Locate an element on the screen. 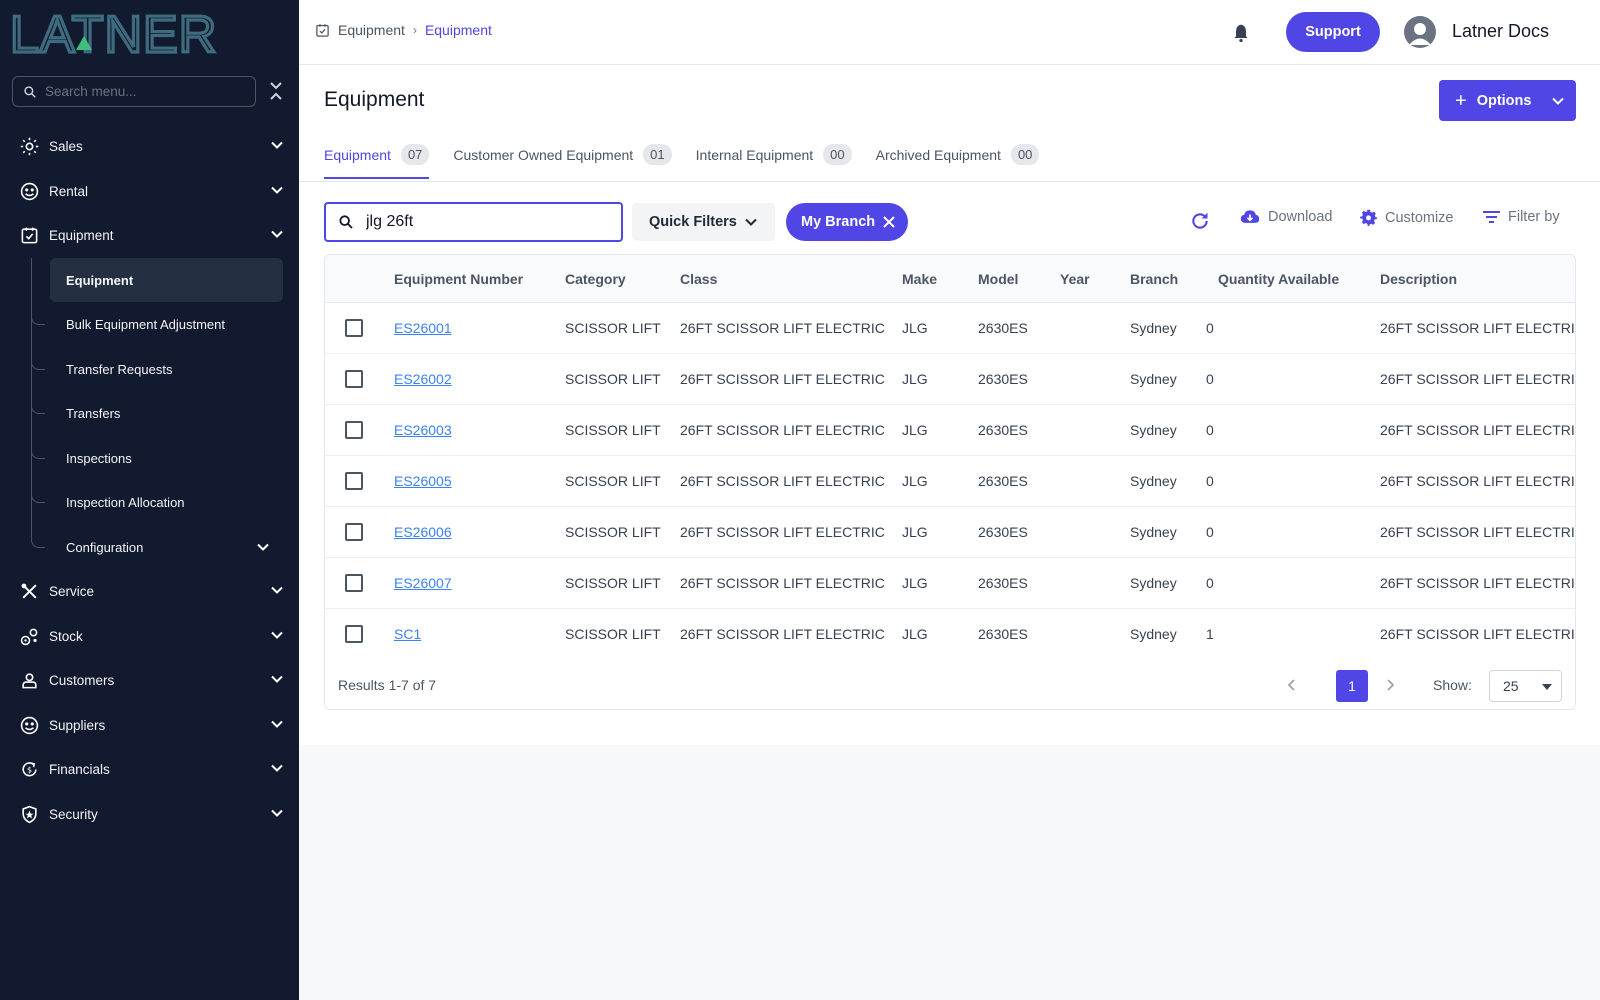 The image size is (1600, 1000). download-button: Download is located at coordinates (1286, 217).